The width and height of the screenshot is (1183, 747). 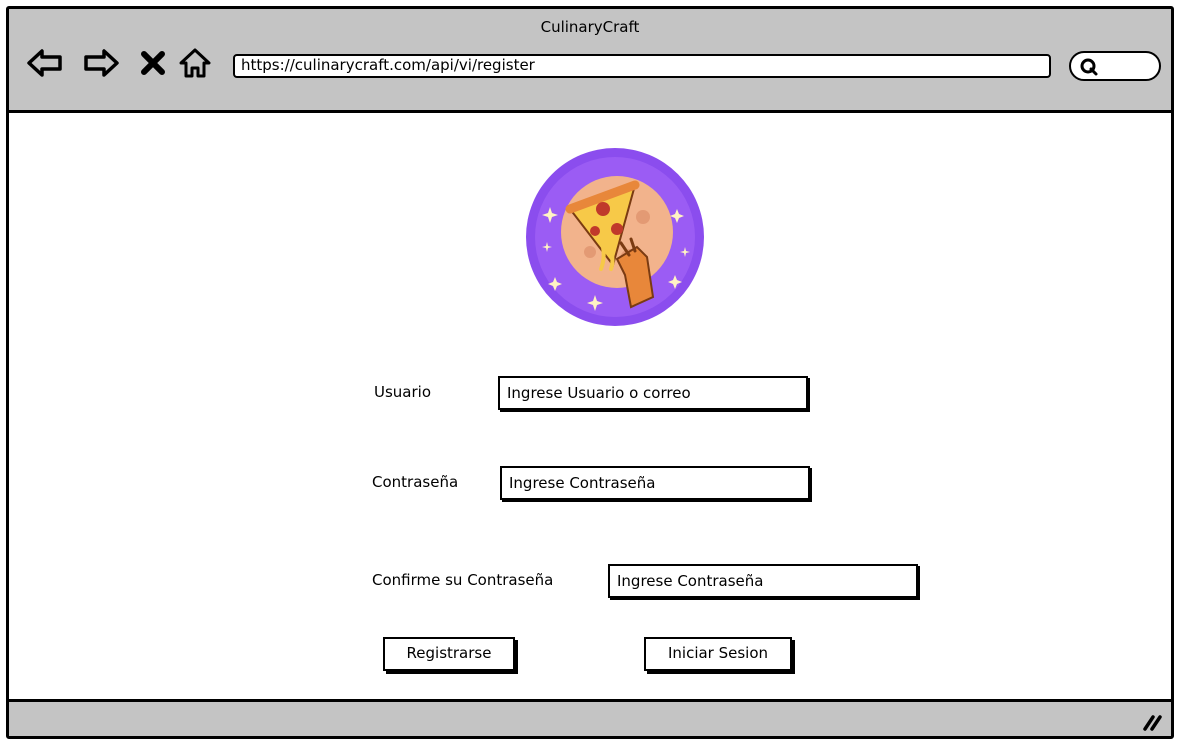 I want to click on username-label: Usuario, so click(x=403, y=392).